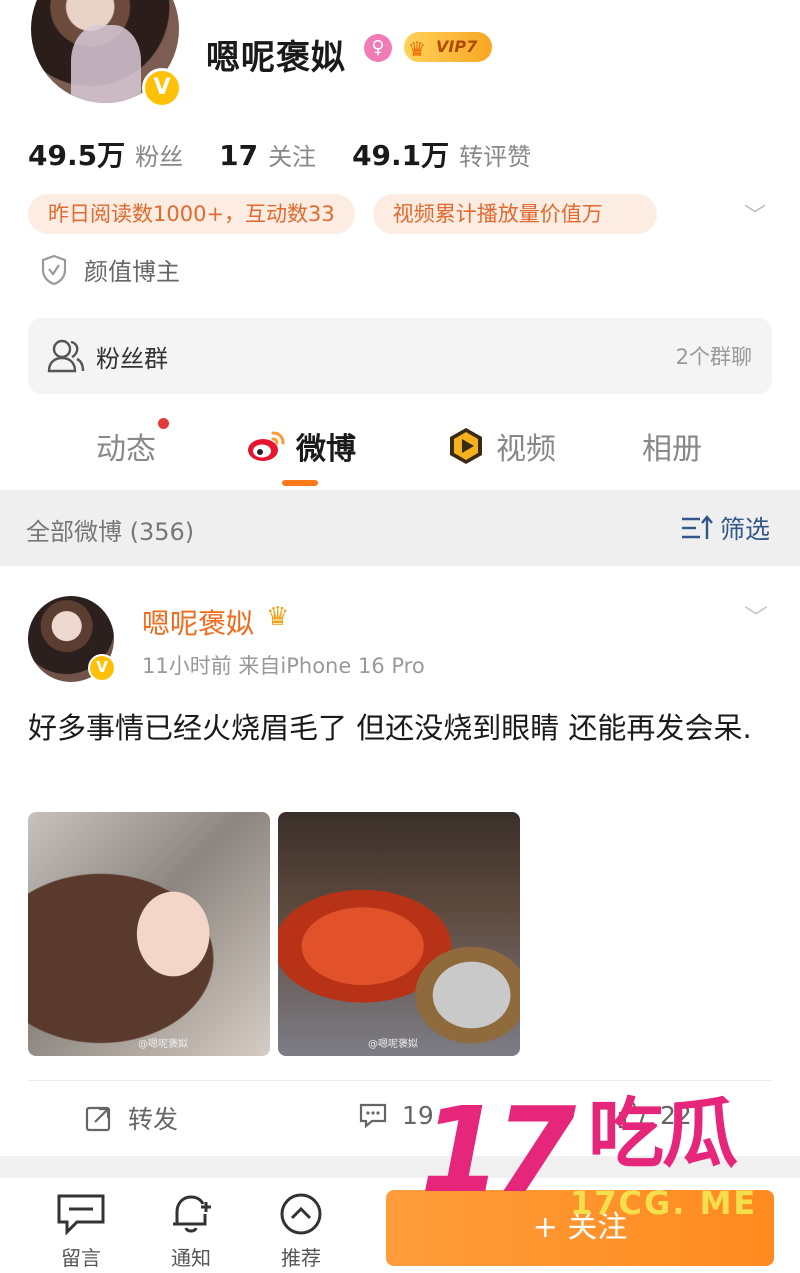  What do you see at coordinates (744, 529) in the screenshot?
I see `filter-label: 筛选` at bounding box center [744, 529].